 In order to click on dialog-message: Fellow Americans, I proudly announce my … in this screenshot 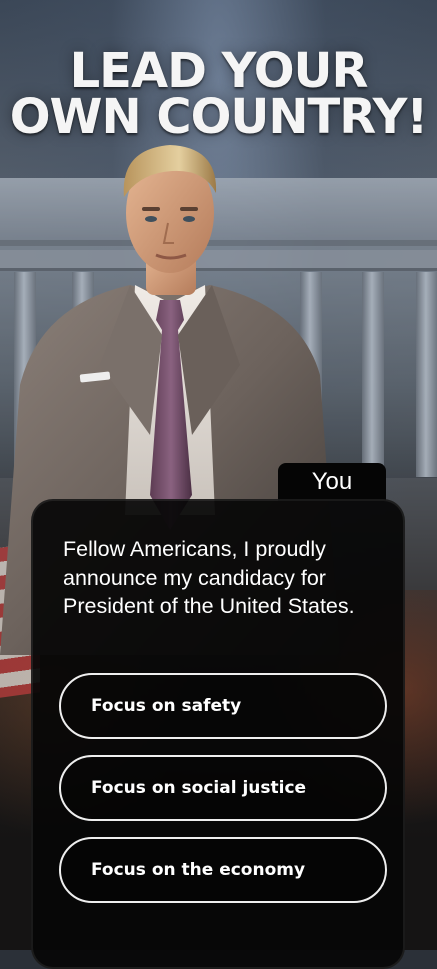, I will do `click(209, 577)`.